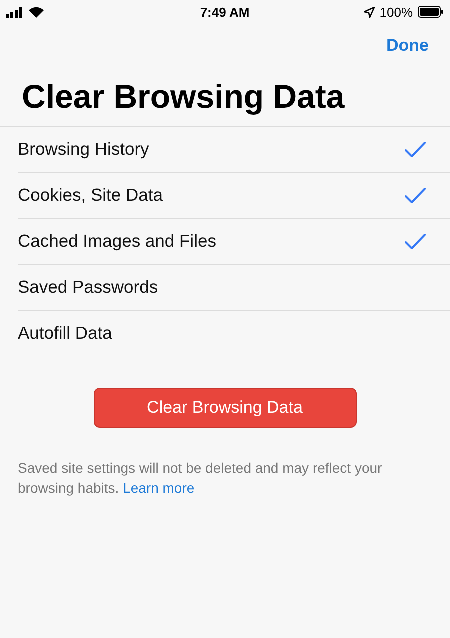  What do you see at coordinates (117, 241) in the screenshot?
I see `option-label: Cached Images and Files` at bounding box center [117, 241].